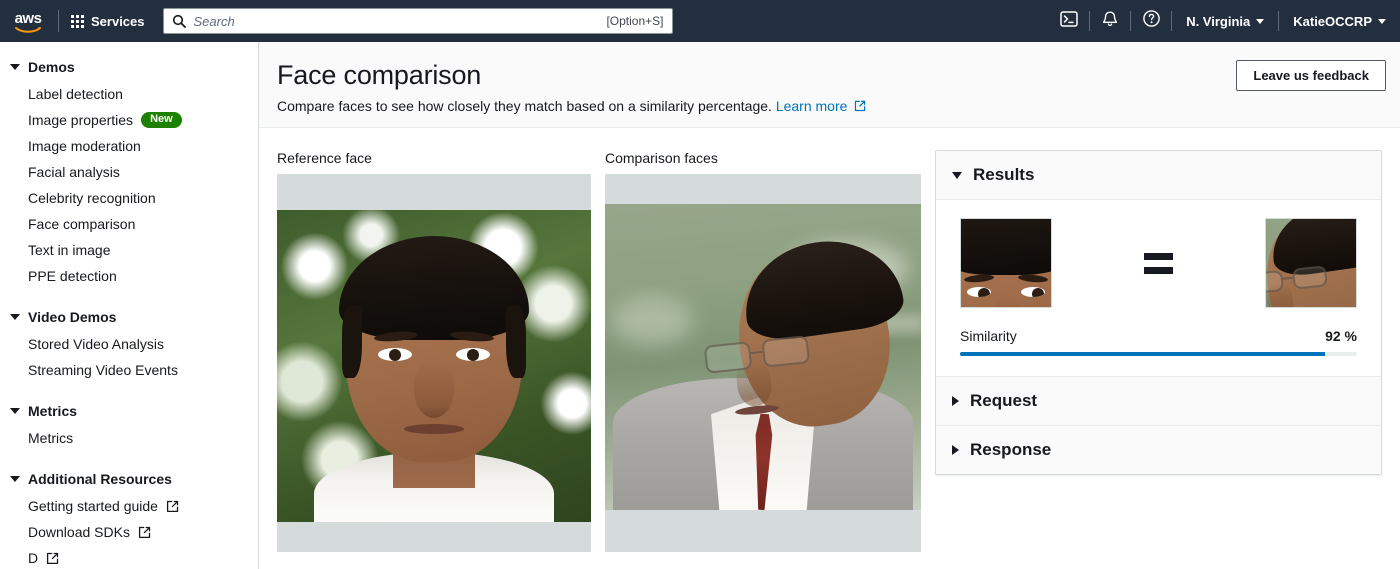 This screenshot has height=569, width=1400. I want to click on response-section: Response, so click(1158, 449).